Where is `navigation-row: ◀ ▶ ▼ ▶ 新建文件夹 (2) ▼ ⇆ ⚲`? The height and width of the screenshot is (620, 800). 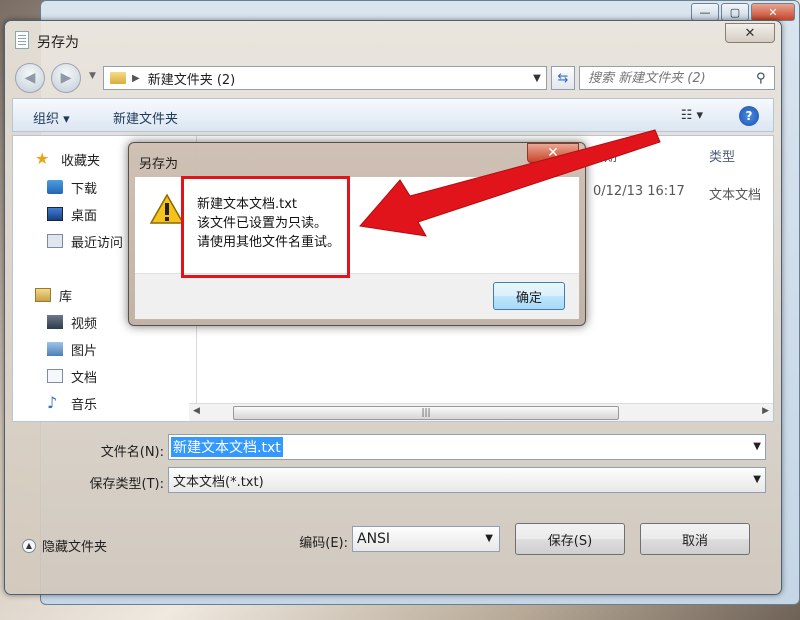
navigation-row: ◀ ▶ ▼ ▶ 新建文件夹 (2) ▼ ⇆ ⚲ is located at coordinates (394, 78).